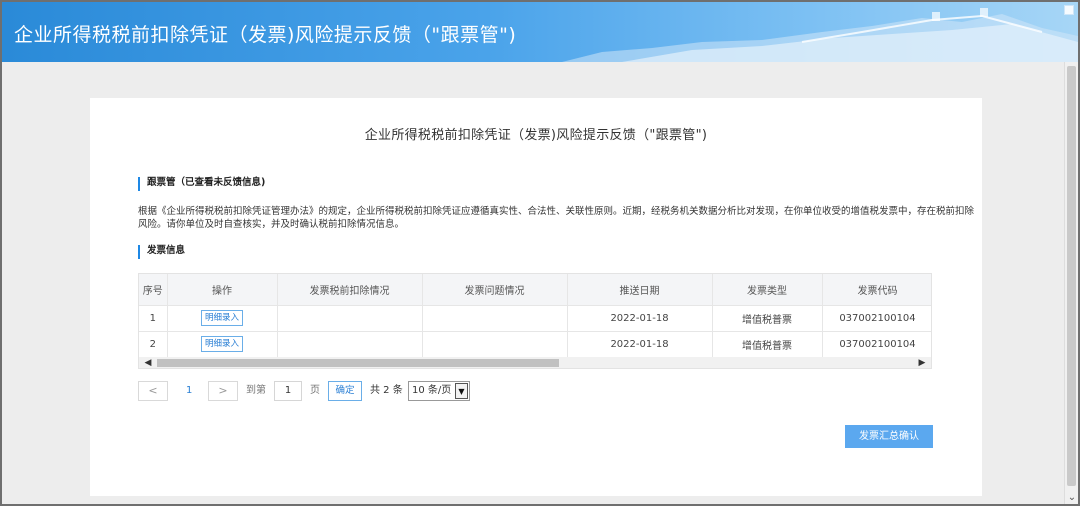 The width and height of the screenshot is (1080, 506). Describe the element at coordinates (345, 391) in the screenshot. I see `goto-confirm-button: 确定` at that location.